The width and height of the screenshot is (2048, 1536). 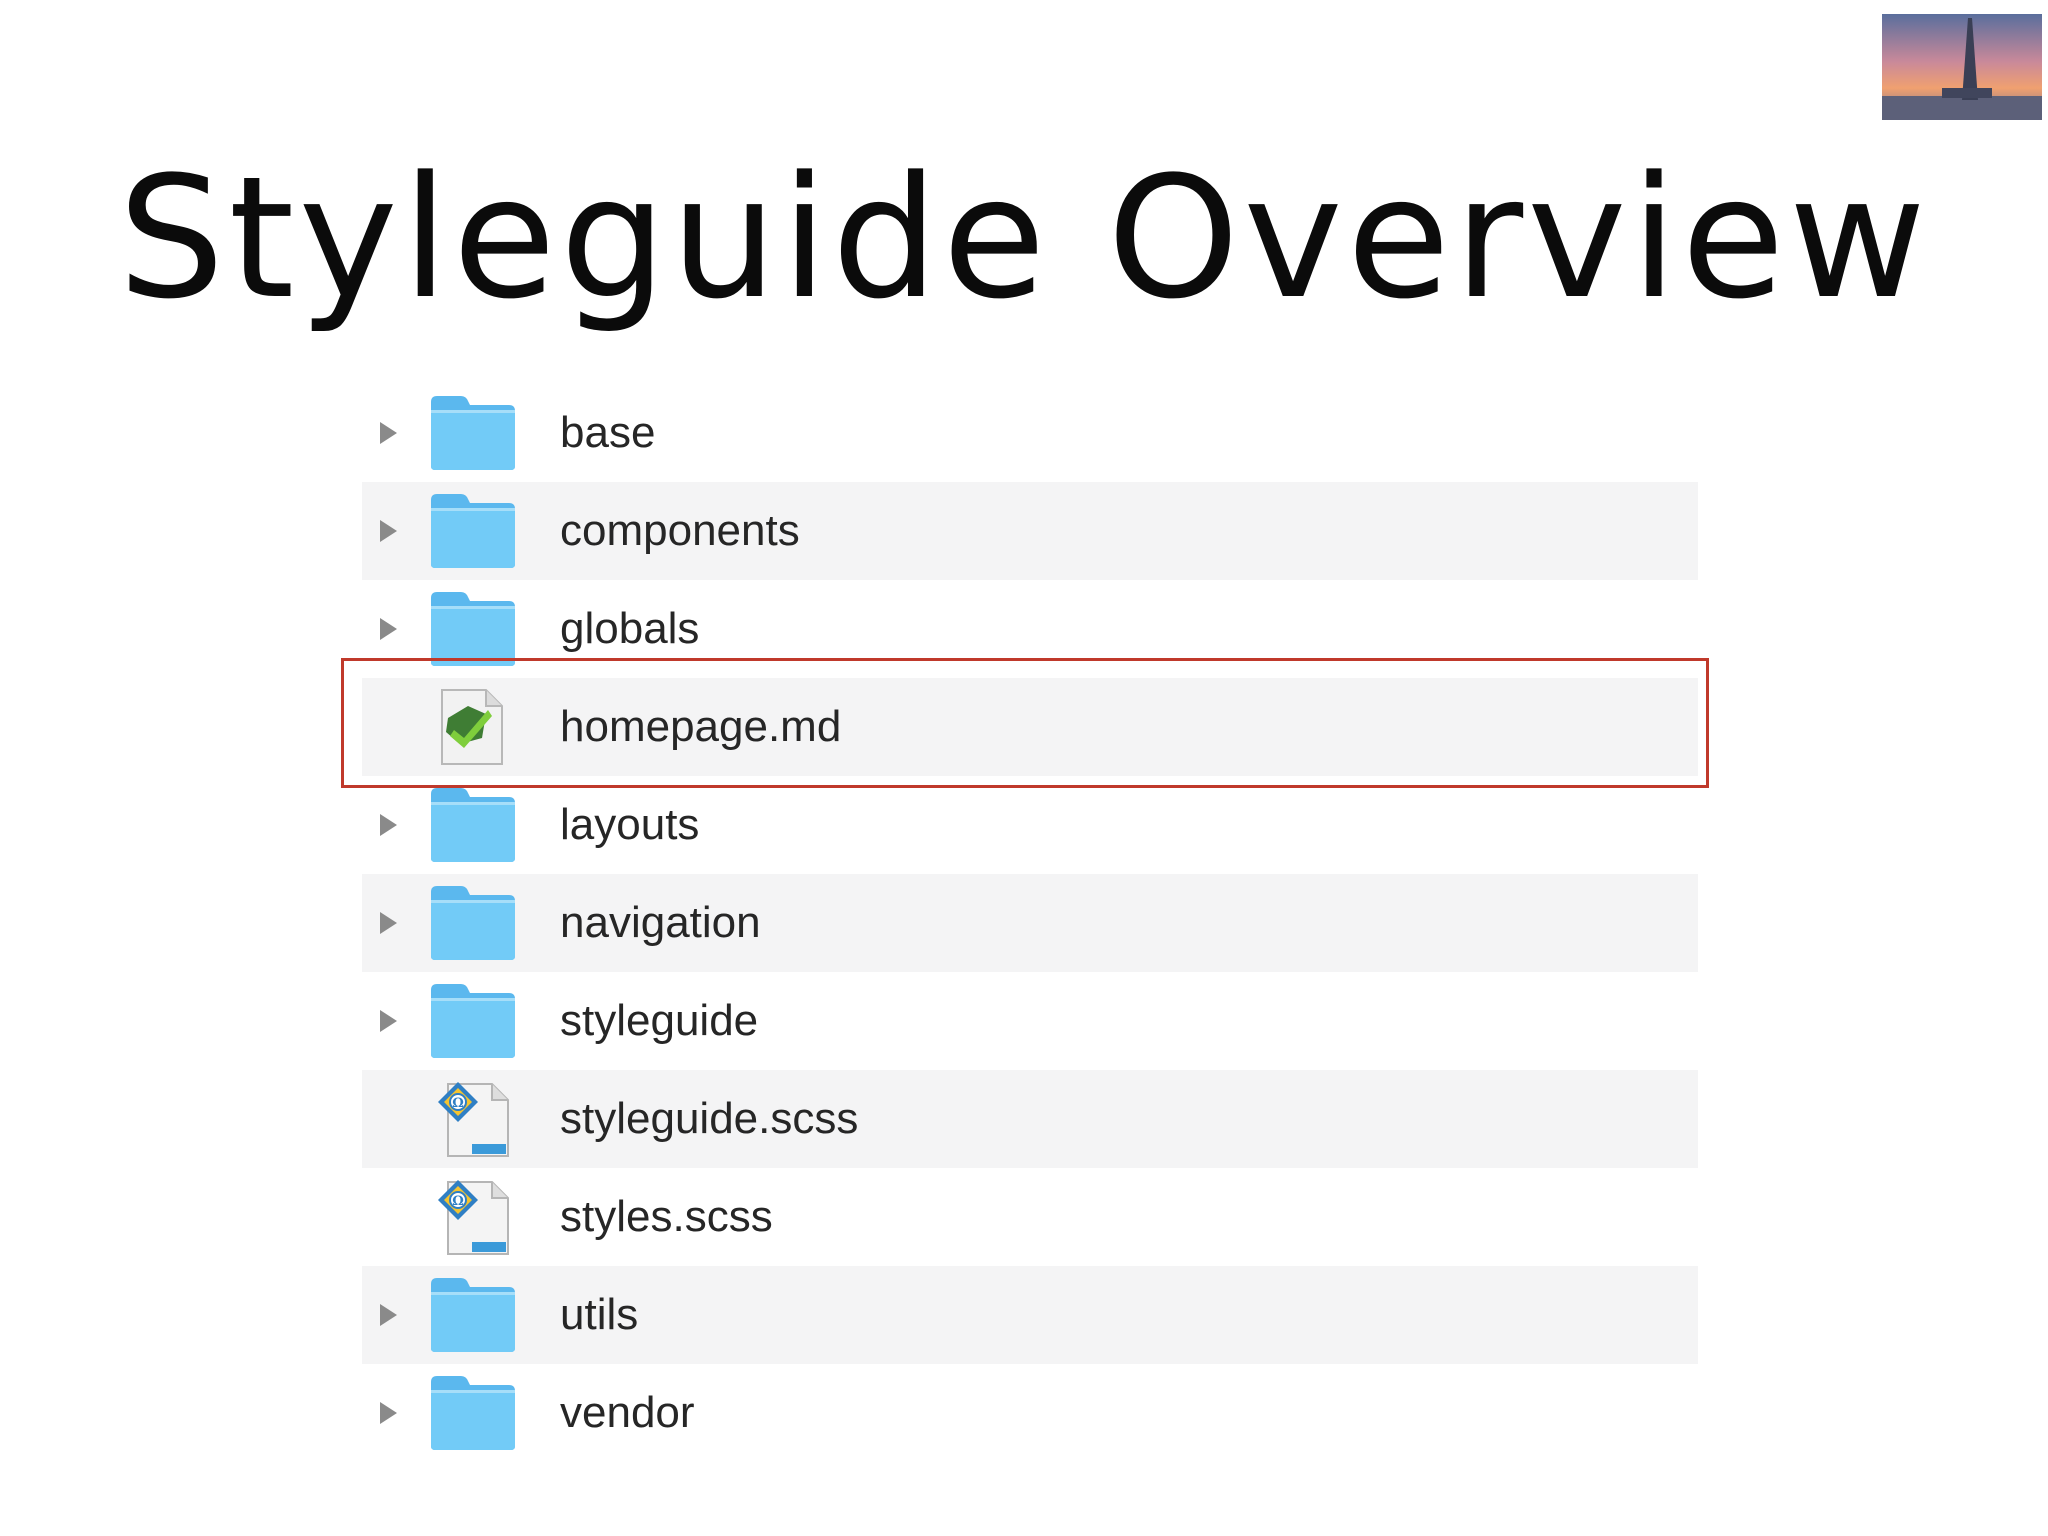 I want to click on item-name: base, so click(x=608, y=432).